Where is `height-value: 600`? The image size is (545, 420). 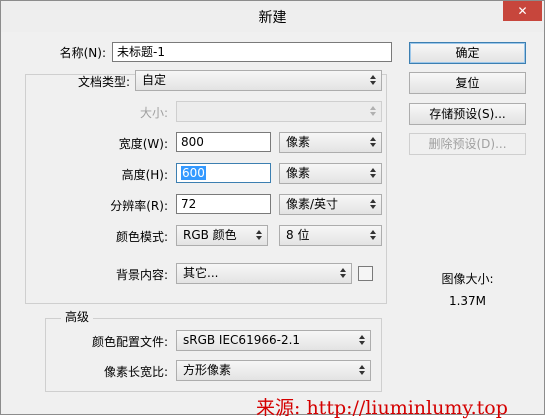
height-value: 600 is located at coordinates (193, 173).